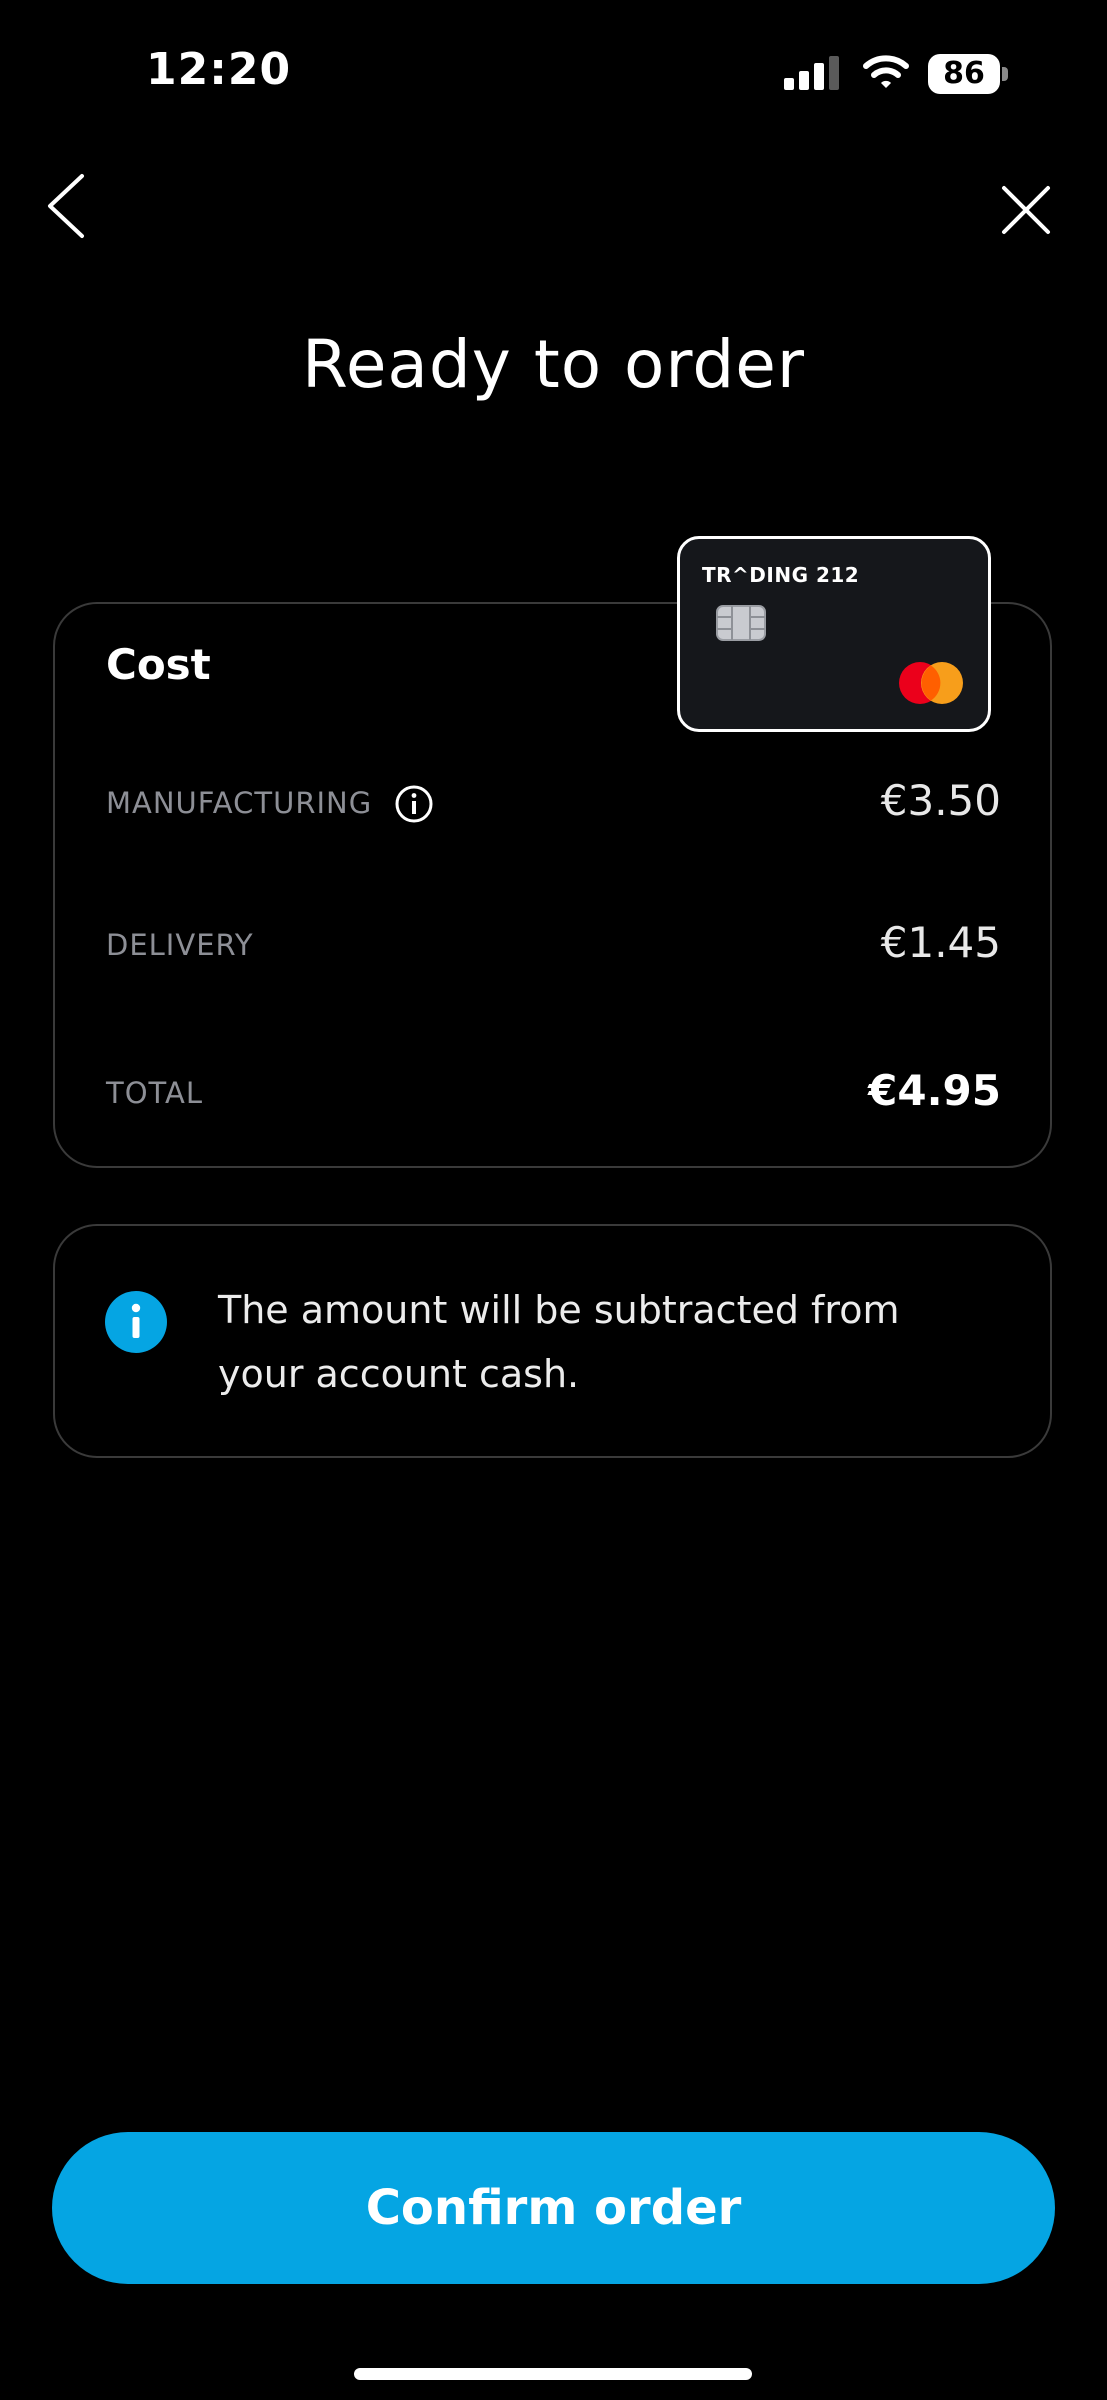 This screenshot has height=2400, width=1107. What do you see at coordinates (553, 2208) in the screenshot?
I see `confirm-order-button: Confirm order` at bounding box center [553, 2208].